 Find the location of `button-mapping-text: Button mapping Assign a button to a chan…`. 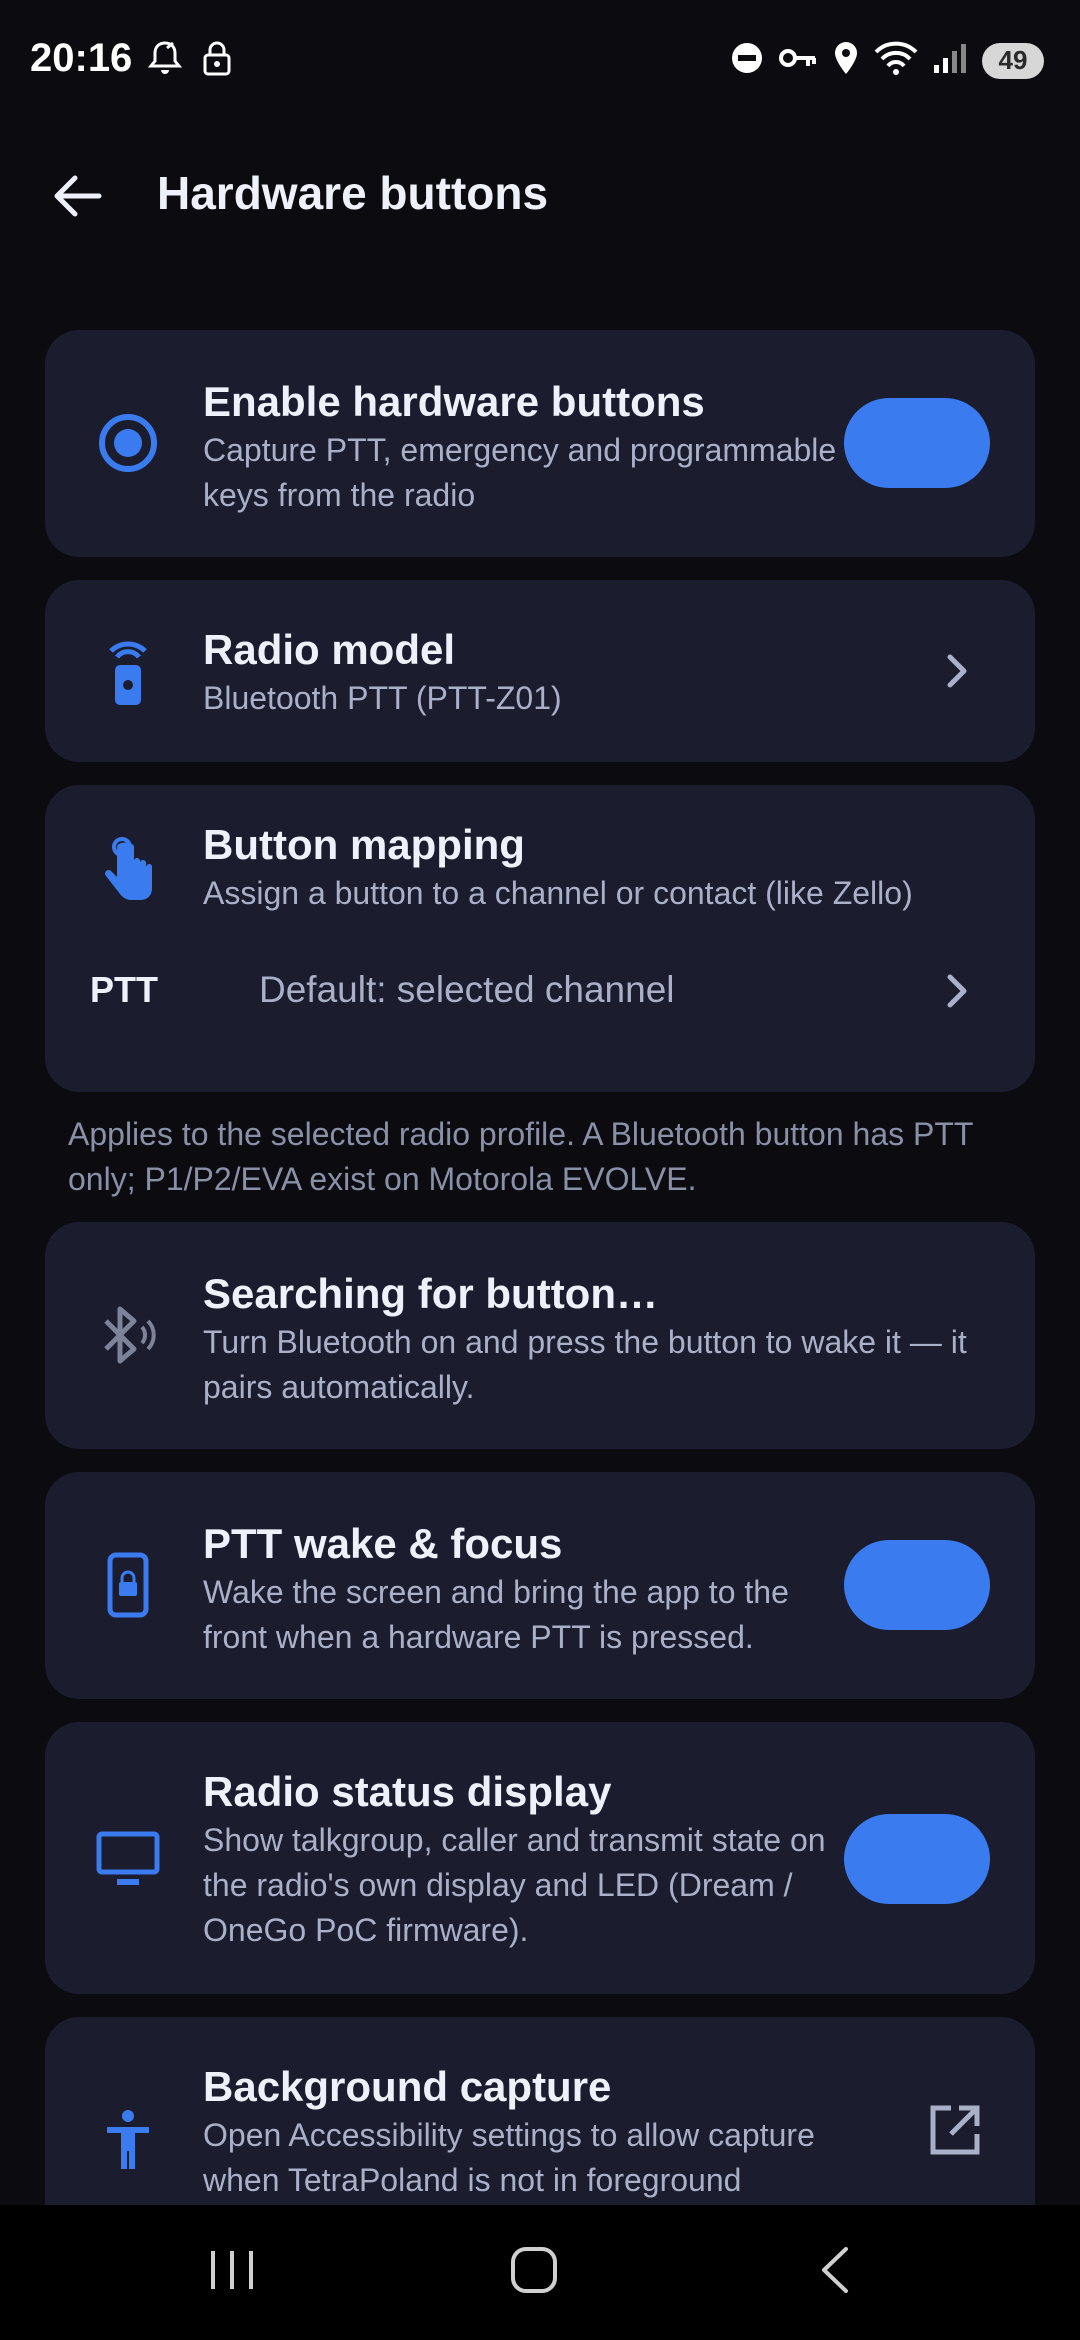

button-mapping-text: Button mapping Assign a button to a chan… is located at coordinates (608, 867).